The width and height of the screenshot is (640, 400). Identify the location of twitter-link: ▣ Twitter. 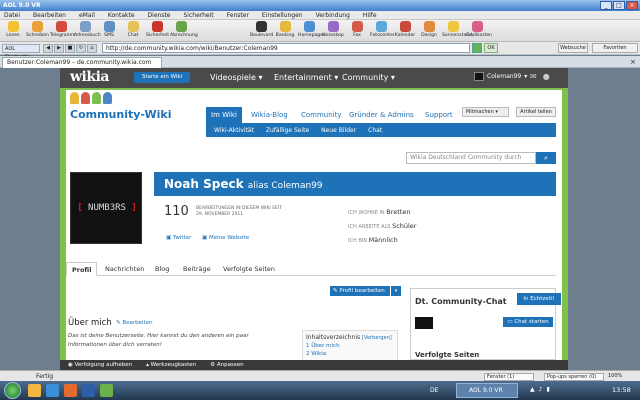
(178, 238).